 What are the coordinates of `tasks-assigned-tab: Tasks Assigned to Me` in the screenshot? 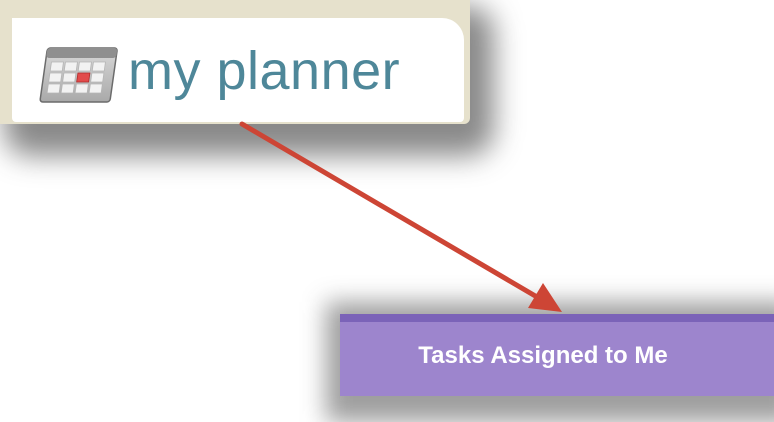 It's located at (557, 355).